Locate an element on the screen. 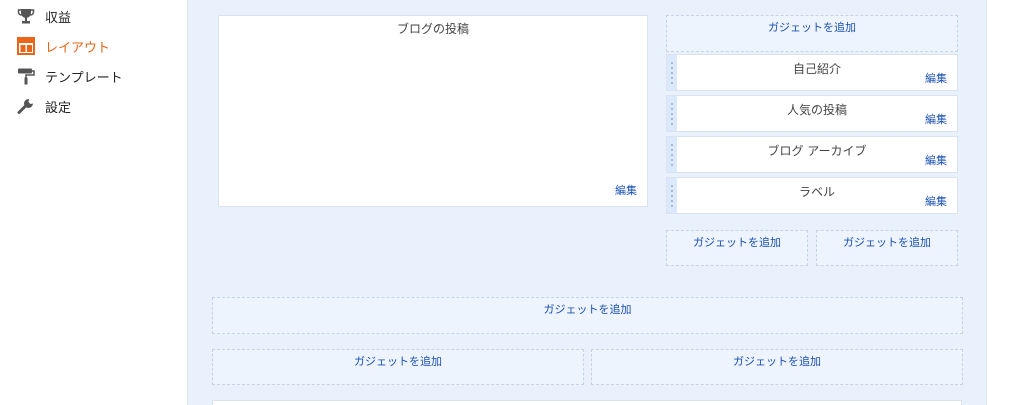 The image size is (1012, 405). sidebar-item-template: テンプレート is located at coordinates (69, 76).